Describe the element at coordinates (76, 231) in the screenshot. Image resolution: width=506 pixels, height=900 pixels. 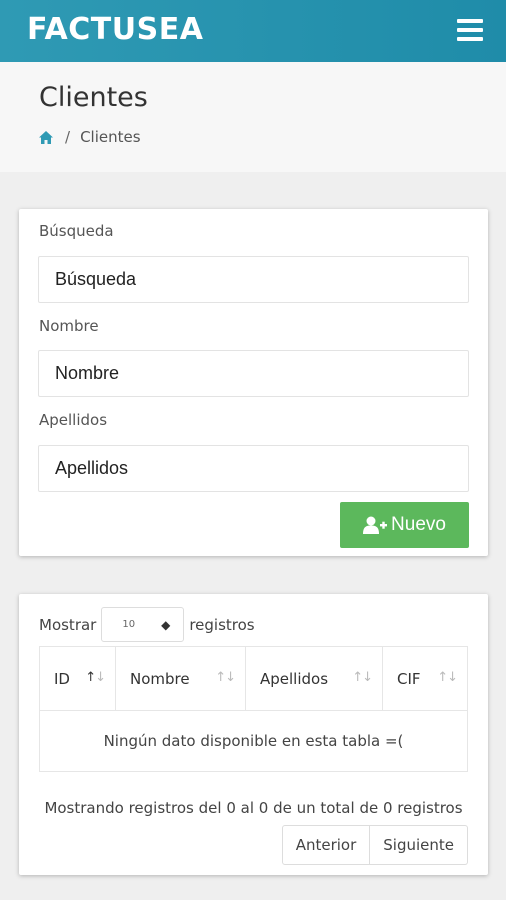
I see `search-label: Búsqueda` at that location.